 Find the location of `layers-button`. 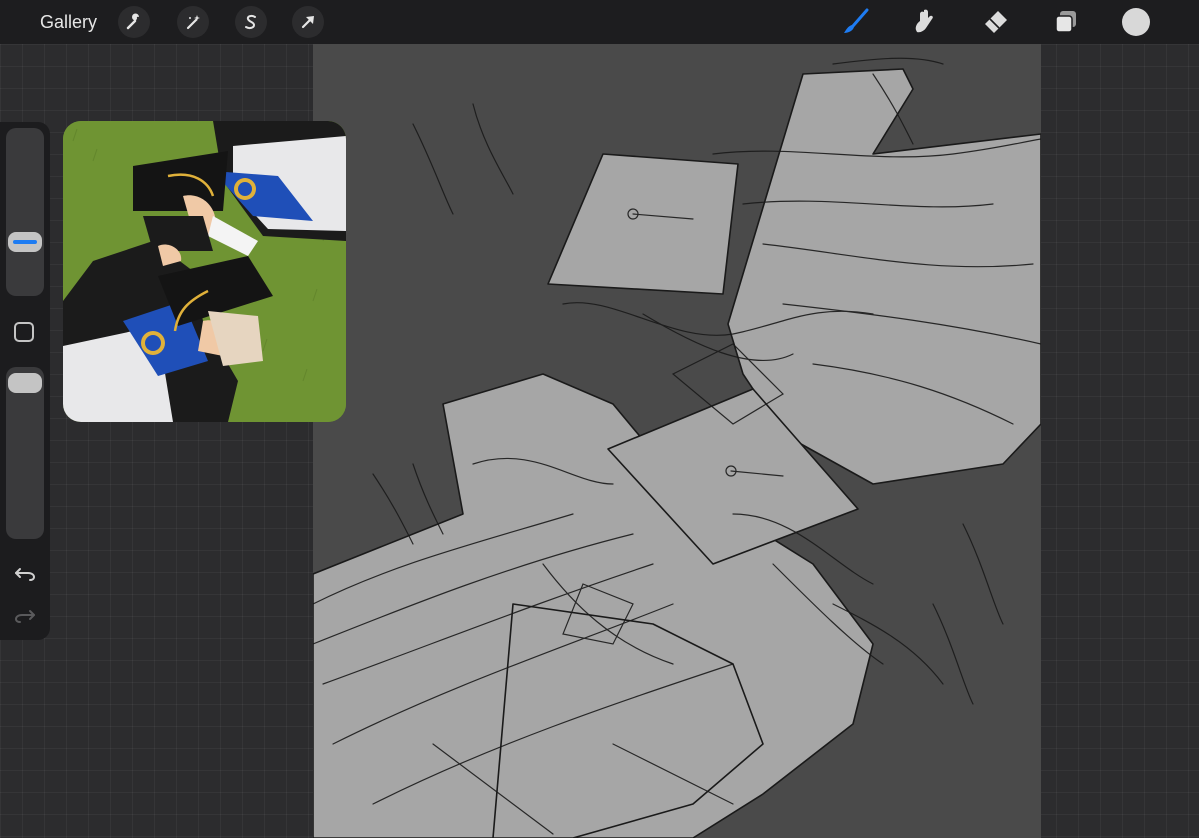

layers-button is located at coordinates (1066, 22).